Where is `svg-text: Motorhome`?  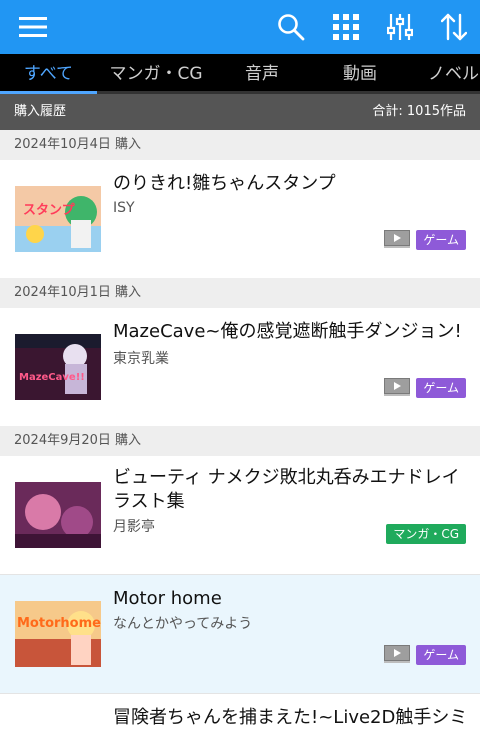
svg-text: Motorhome is located at coordinates (59, 623).